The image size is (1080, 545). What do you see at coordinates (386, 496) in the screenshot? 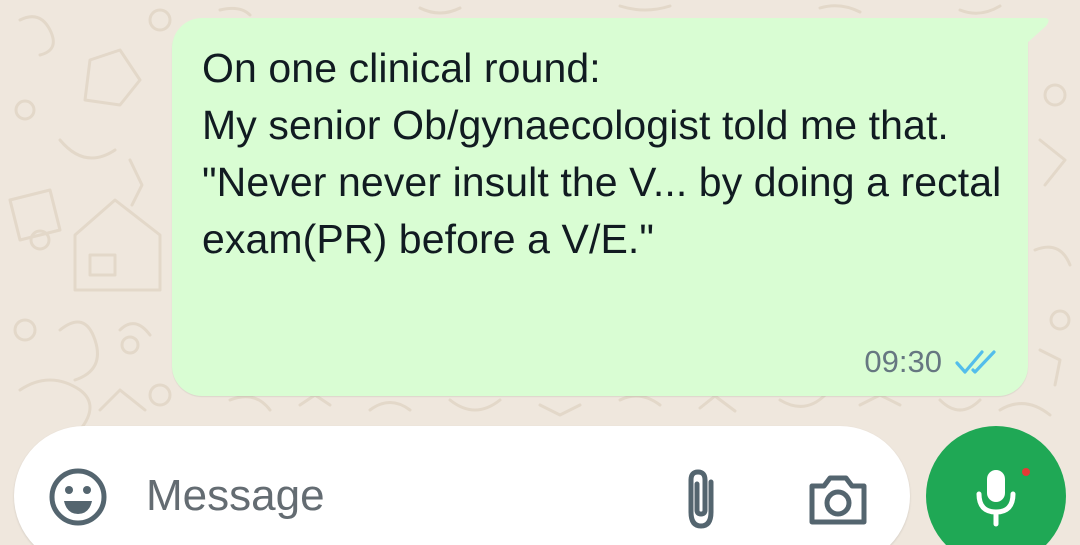
I see `message-input` at bounding box center [386, 496].